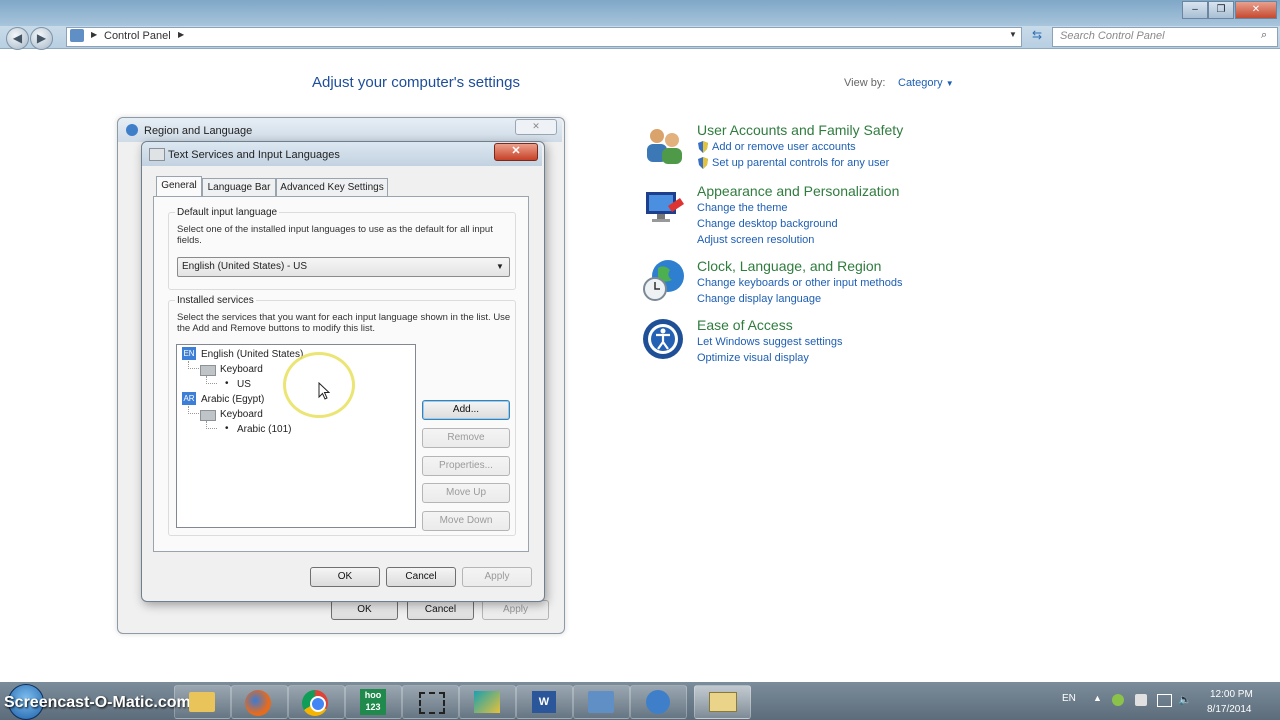 The height and width of the screenshot is (720, 1280). I want to click on globe-clock-icon, so click(664, 280).